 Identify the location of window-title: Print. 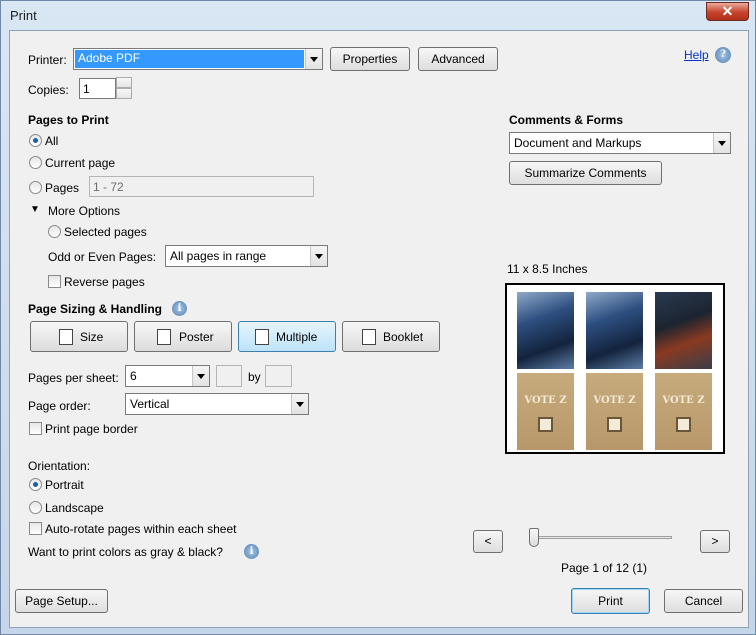
(23, 15).